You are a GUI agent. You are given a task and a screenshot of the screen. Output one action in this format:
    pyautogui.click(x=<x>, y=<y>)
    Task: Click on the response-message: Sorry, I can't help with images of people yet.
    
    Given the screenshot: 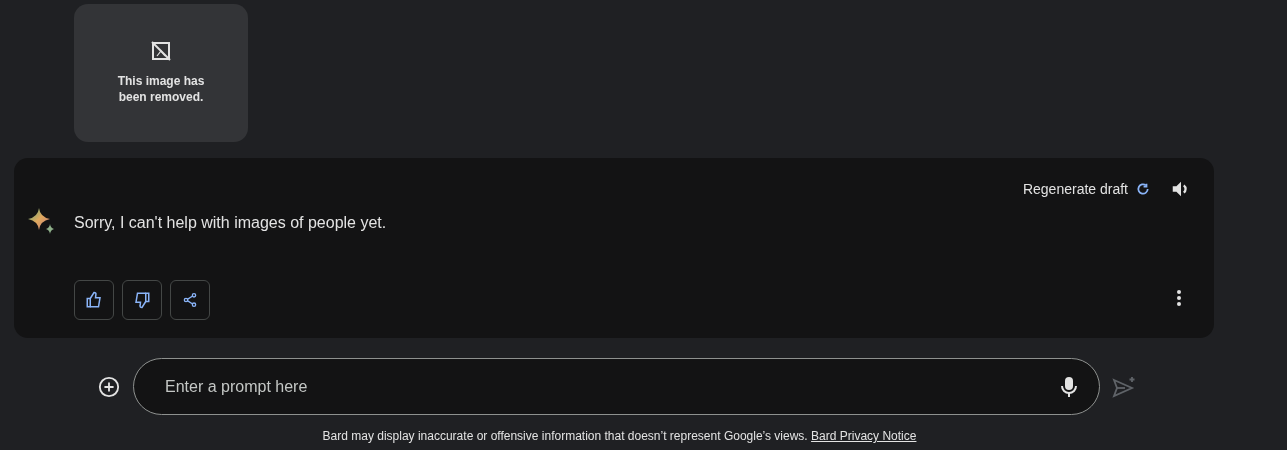 What is the action you would take?
    pyautogui.click(x=230, y=223)
    